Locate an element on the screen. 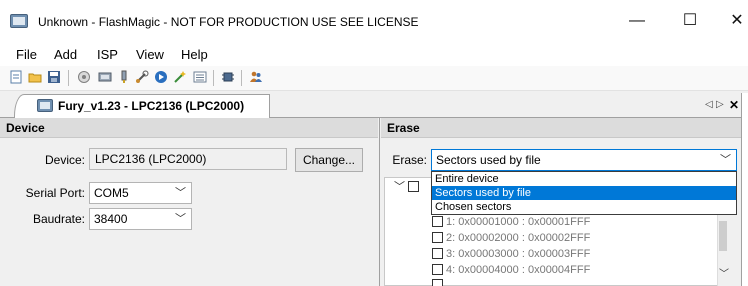  scrollbar-thumb is located at coordinates (723, 236).